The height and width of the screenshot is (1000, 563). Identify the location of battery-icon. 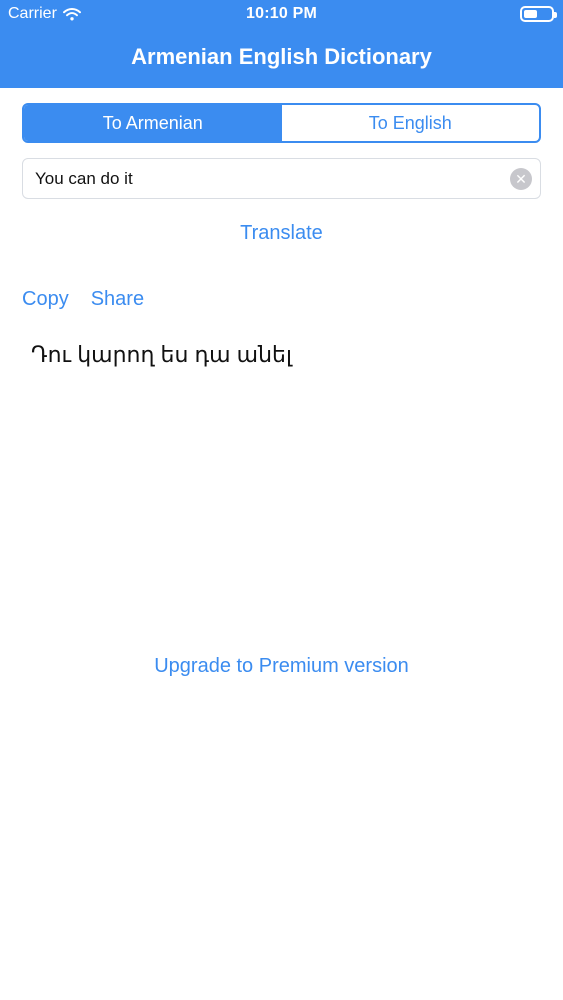
(538, 14).